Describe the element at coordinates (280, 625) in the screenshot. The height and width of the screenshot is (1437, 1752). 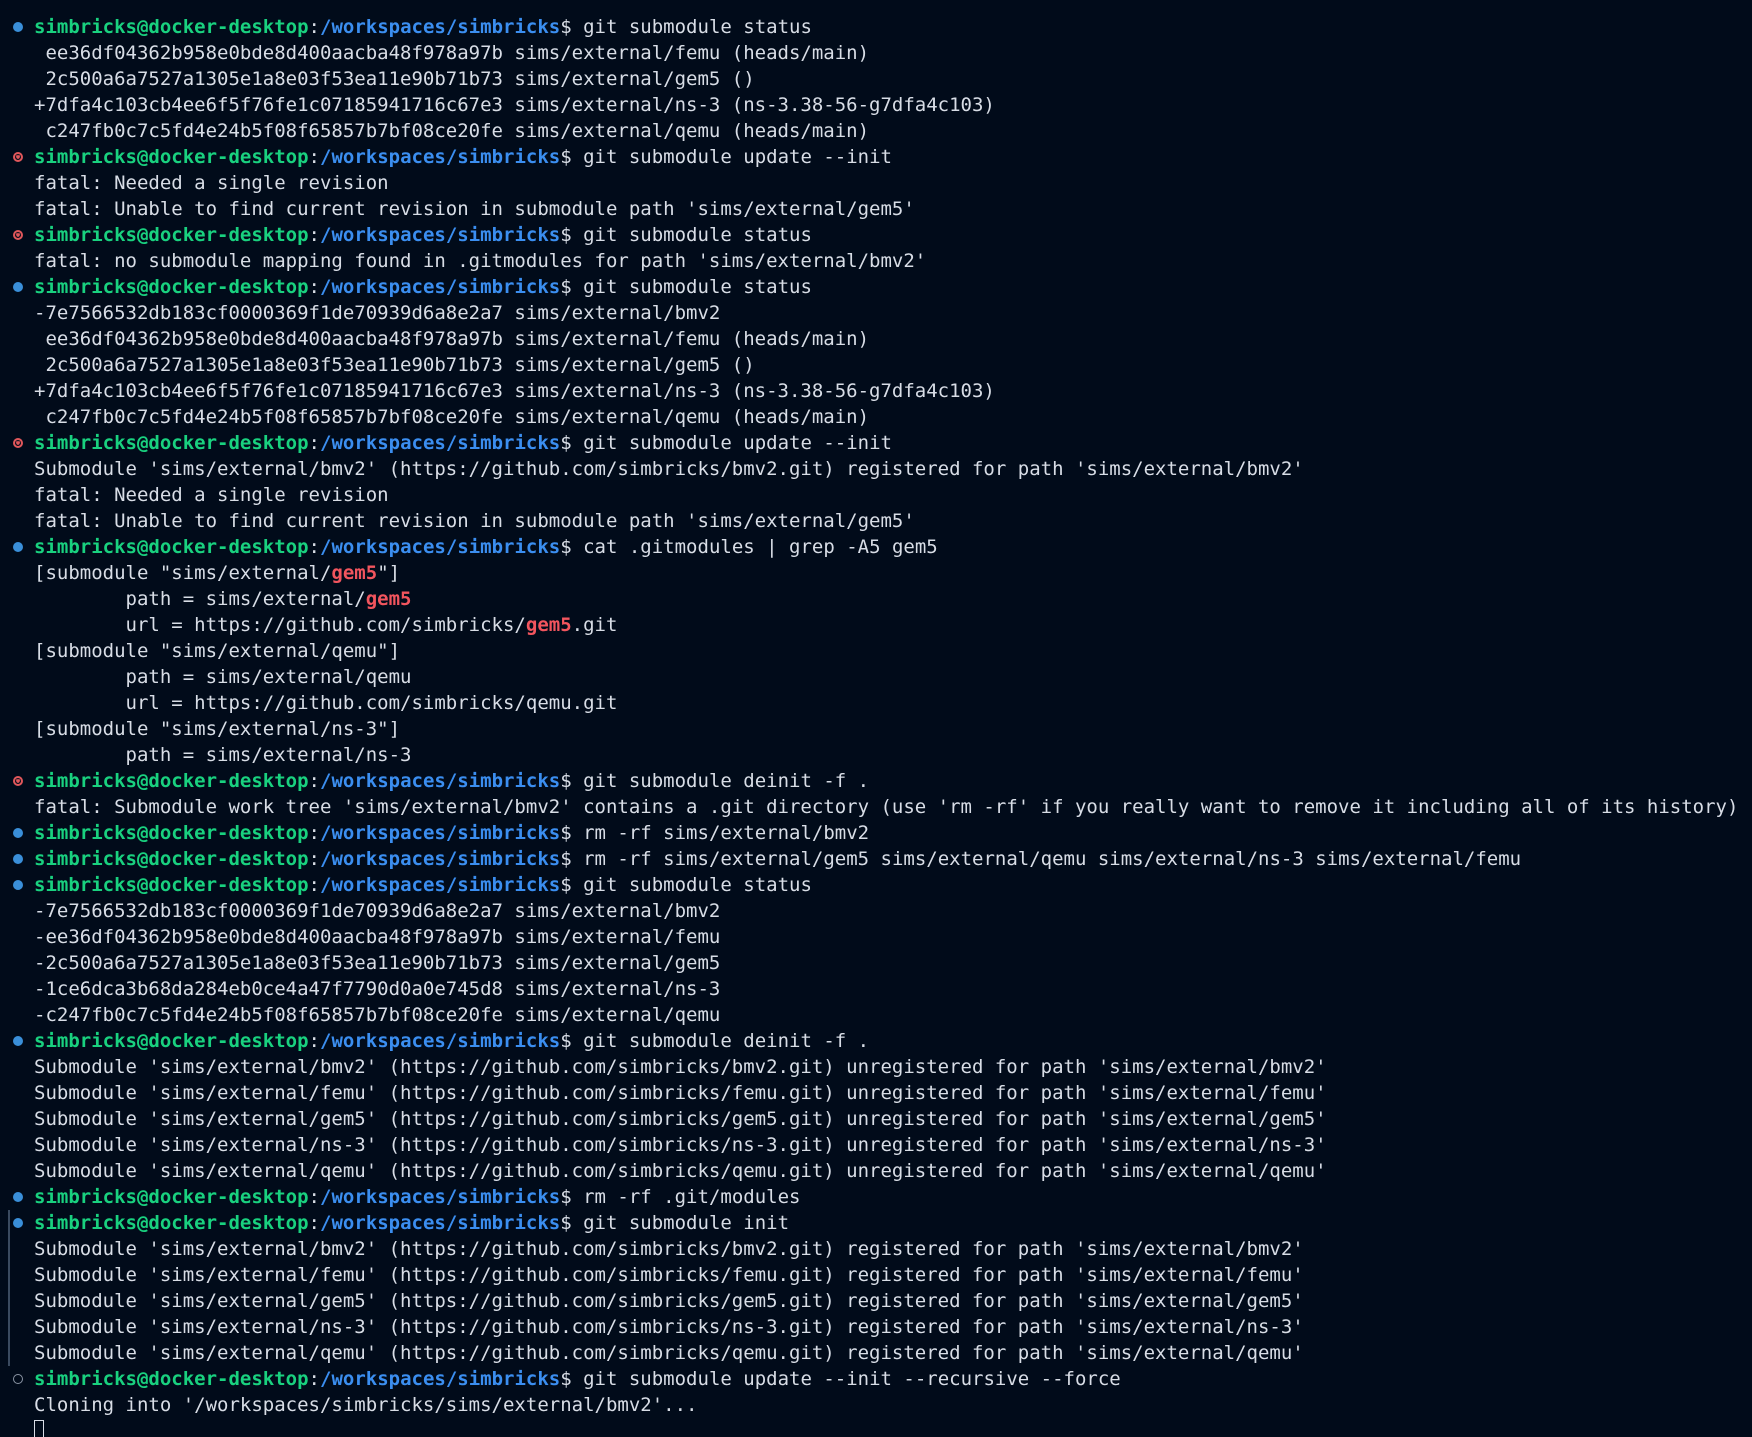
I see `output-text: url = https://github.com/simbricks/` at that location.